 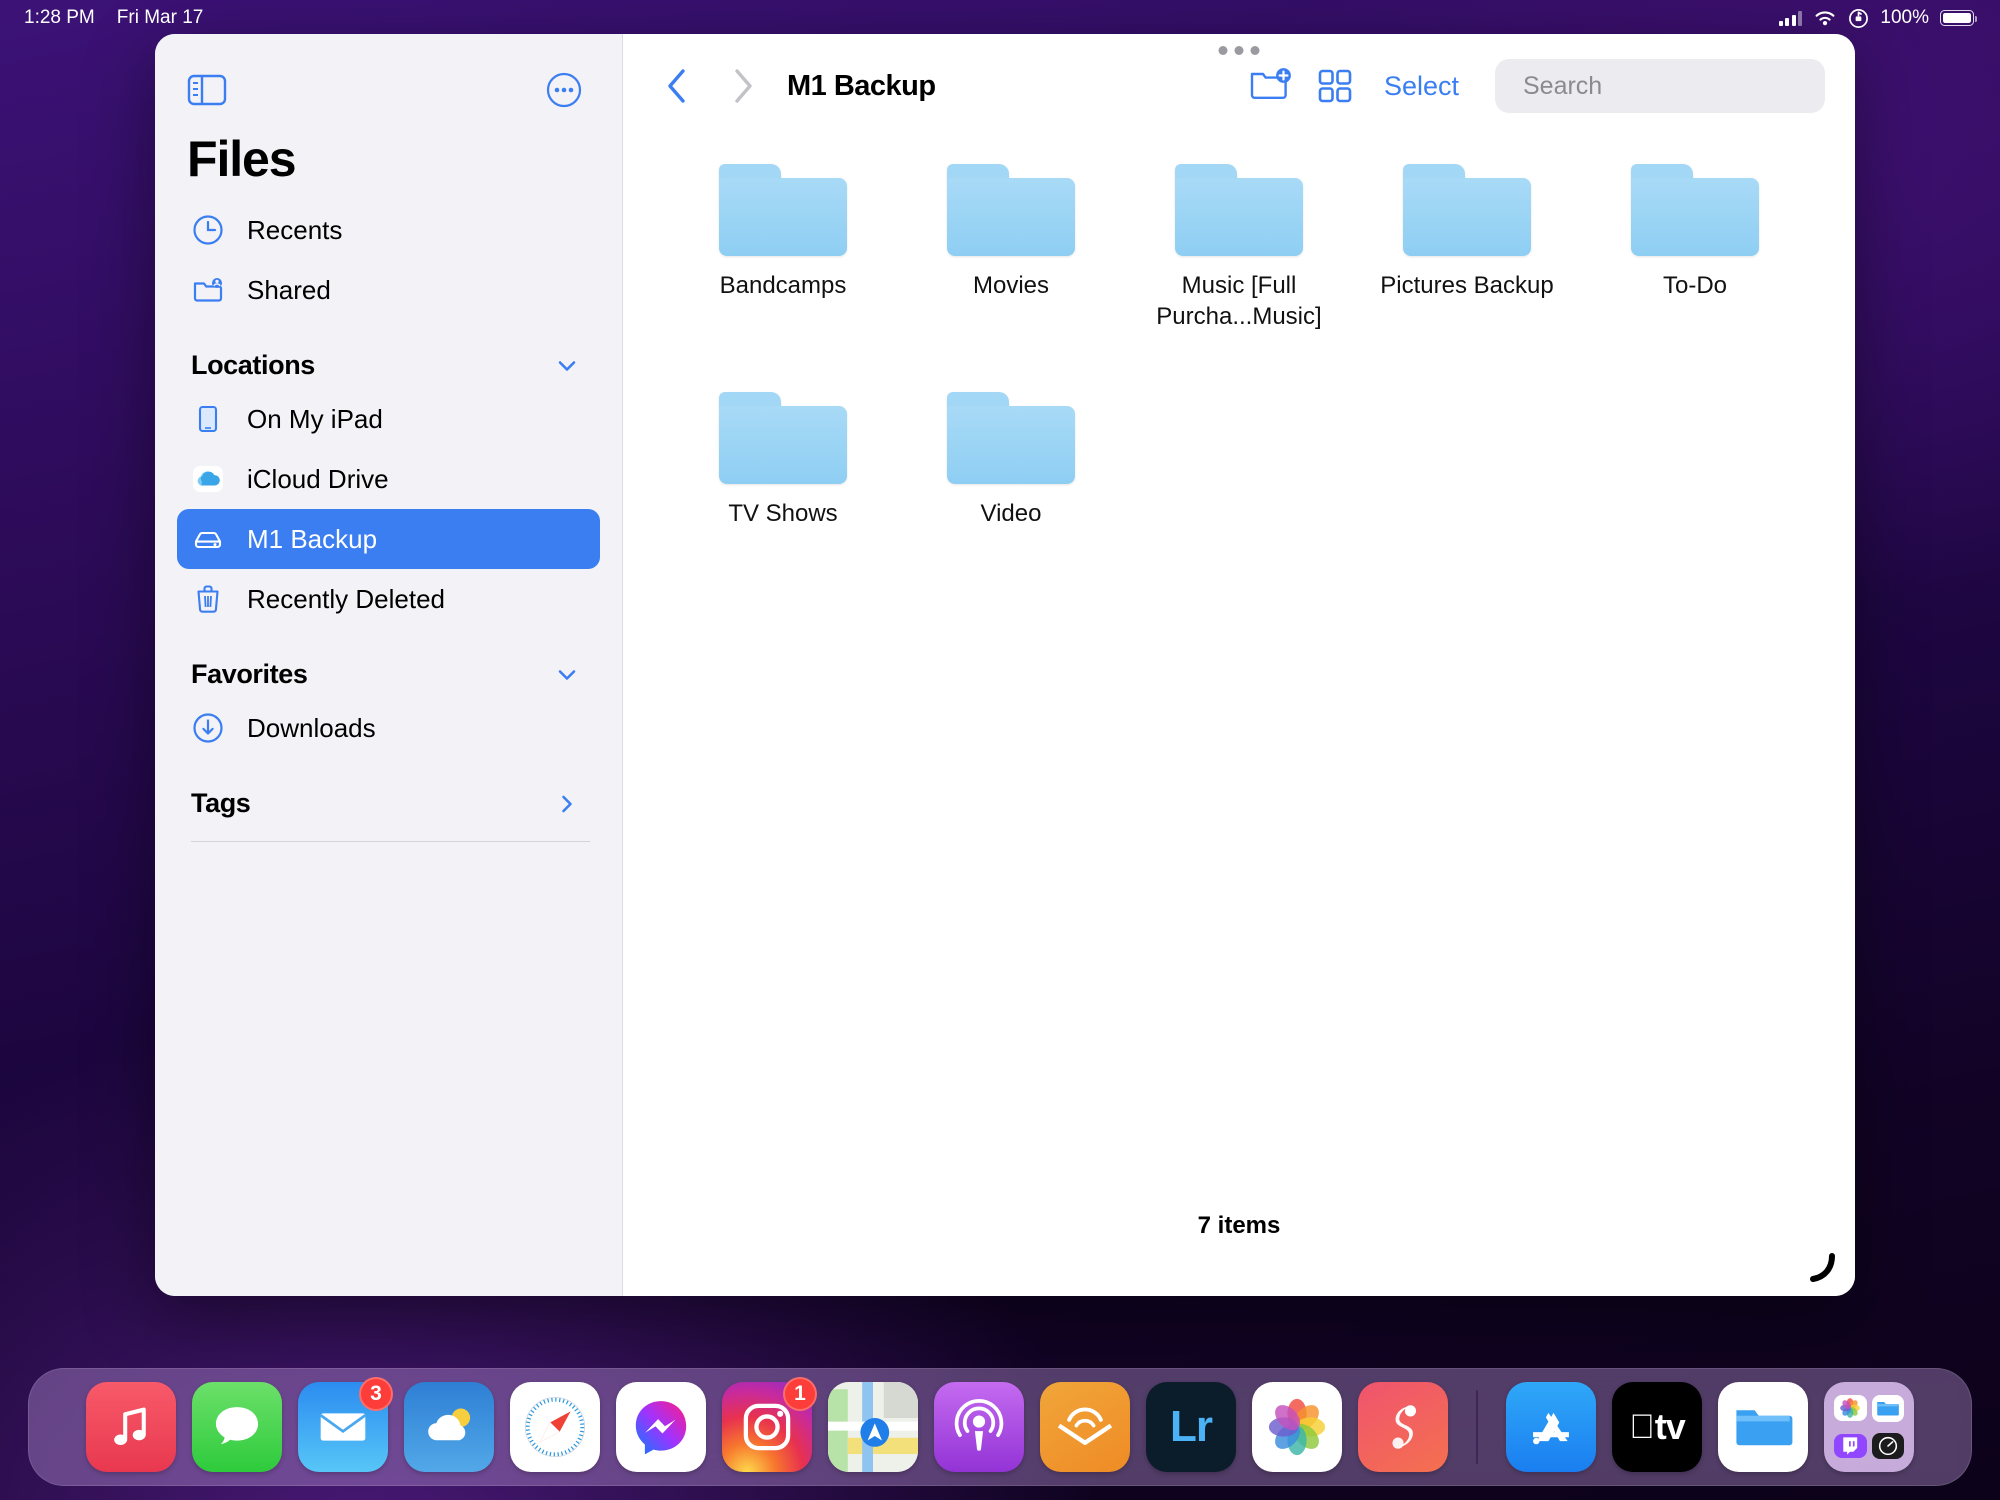 I want to click on ipad-icon, so click(x=208, y=419).